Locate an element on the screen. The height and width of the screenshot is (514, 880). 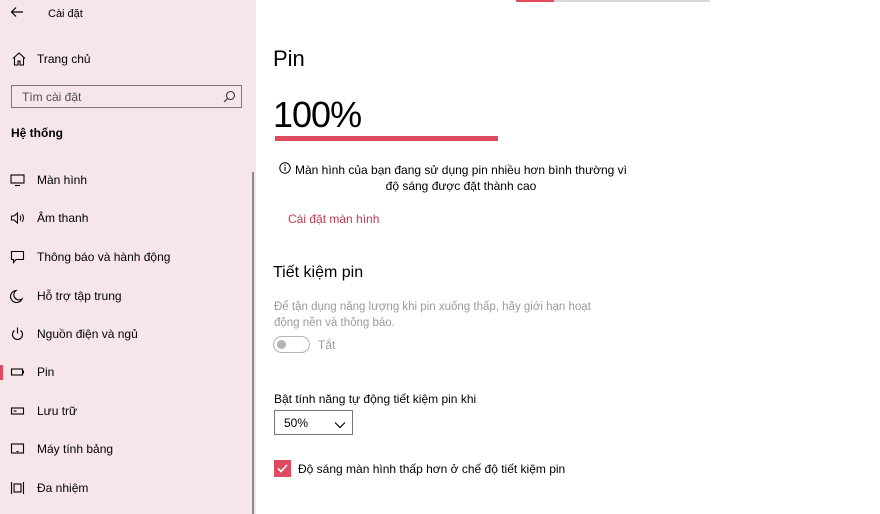
sidebar-item-battery: Pin is located at coordinates (128, 372).